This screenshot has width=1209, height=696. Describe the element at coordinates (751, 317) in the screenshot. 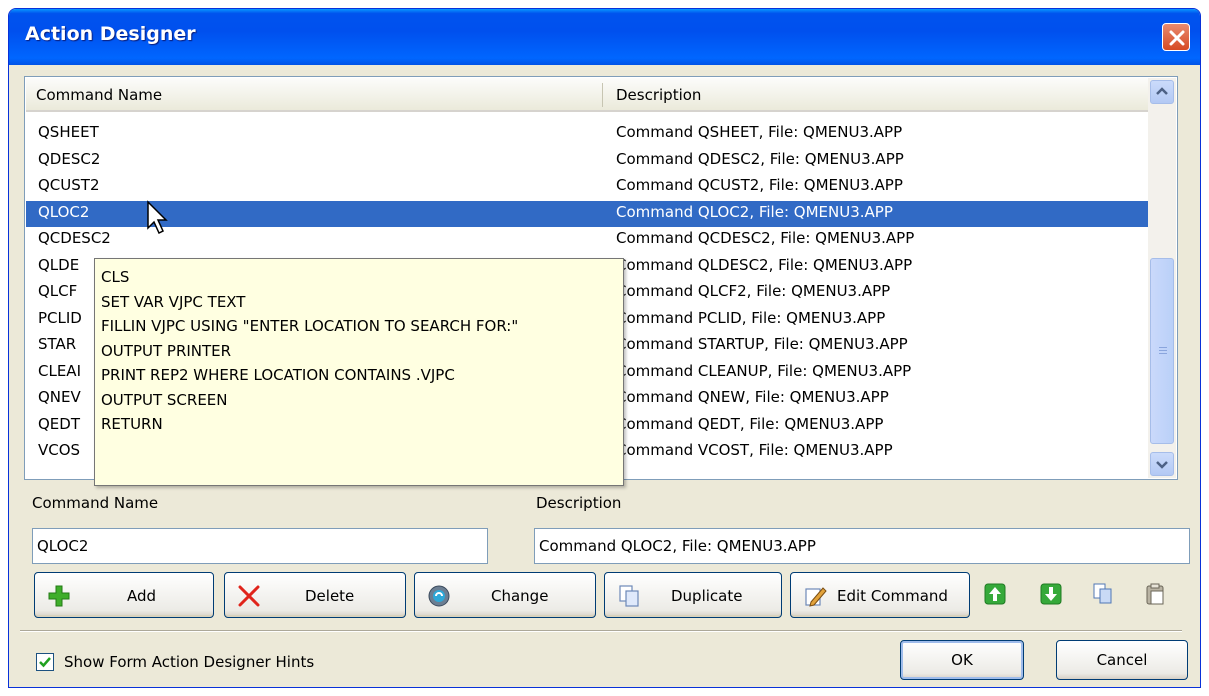

I see `description-cell: Command PCLID, File: QMENU3.APP` at that location.